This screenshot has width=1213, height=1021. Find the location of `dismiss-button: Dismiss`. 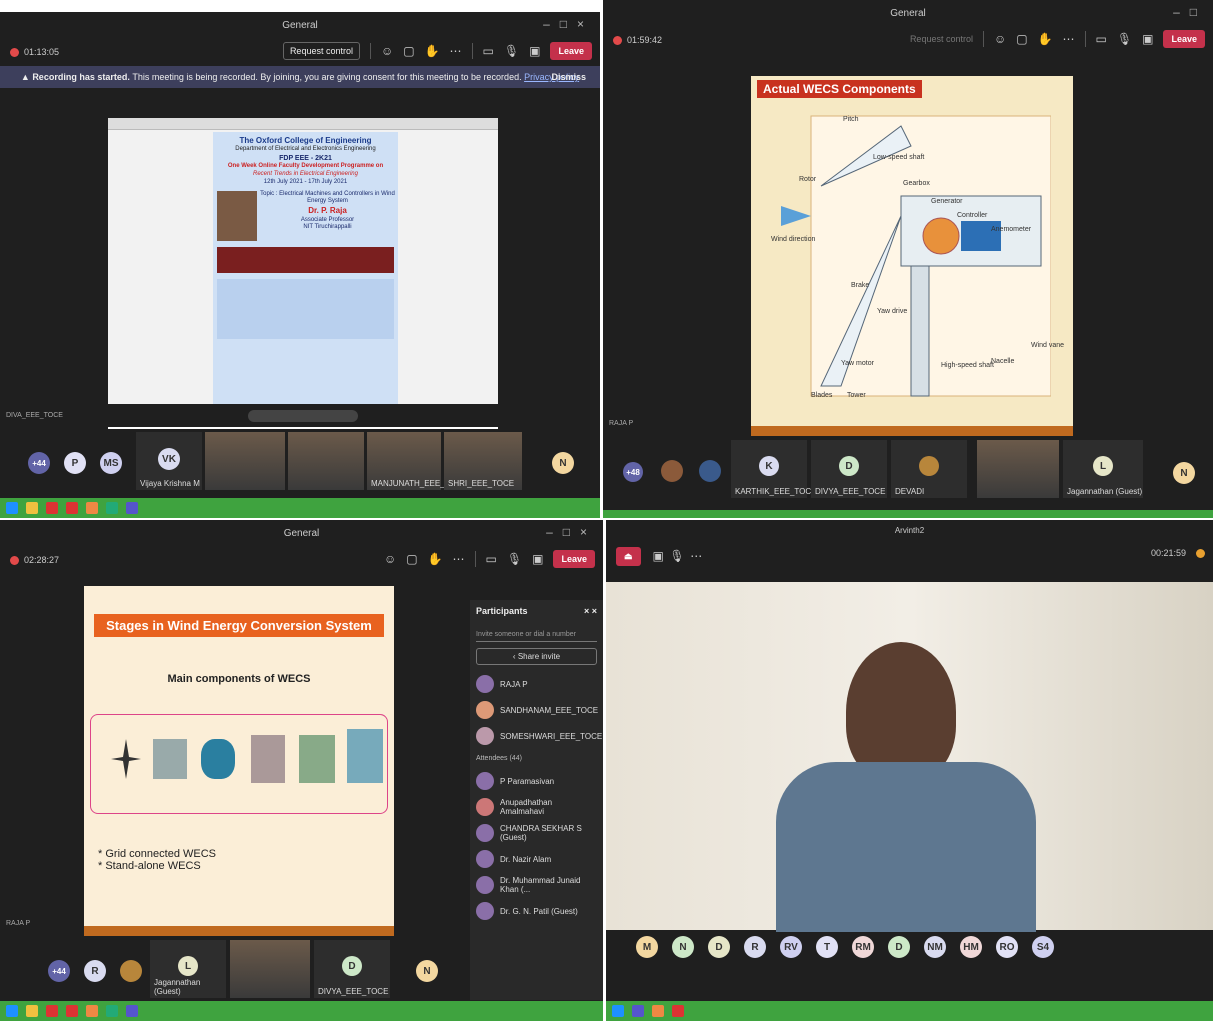

dismiss-button: Dismiss is located at coordinates (568, 77).